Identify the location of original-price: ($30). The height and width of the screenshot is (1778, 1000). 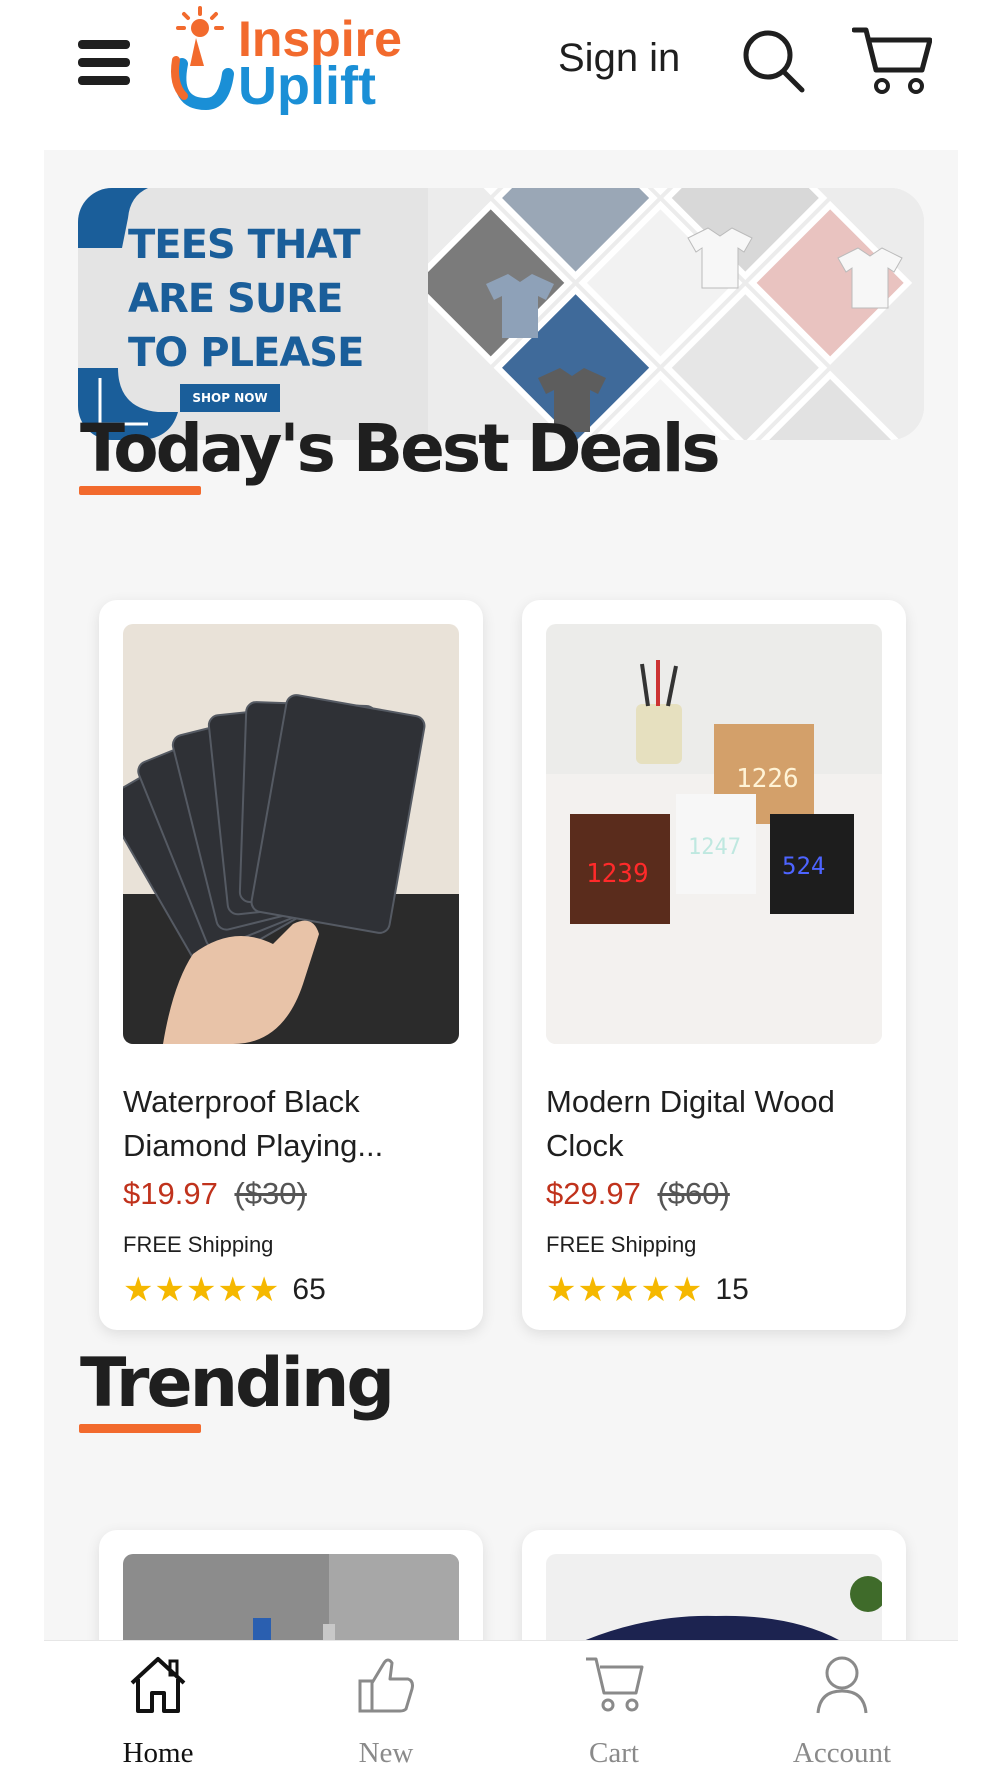
(270, 1193).